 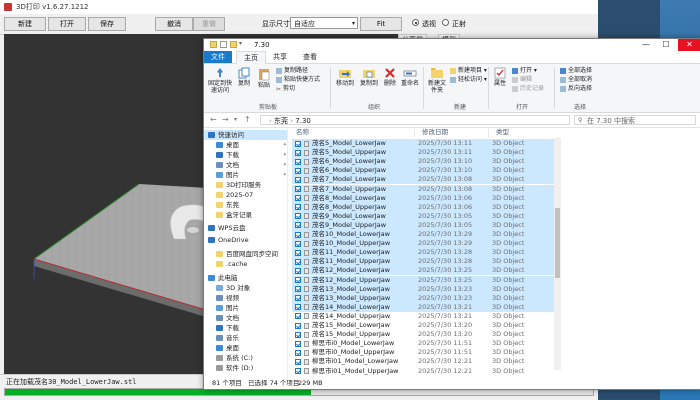 What do you see at coordinates (689, 45) in the screenshot?
I see `close-icon: ✕` at bounding box center [689, 45].